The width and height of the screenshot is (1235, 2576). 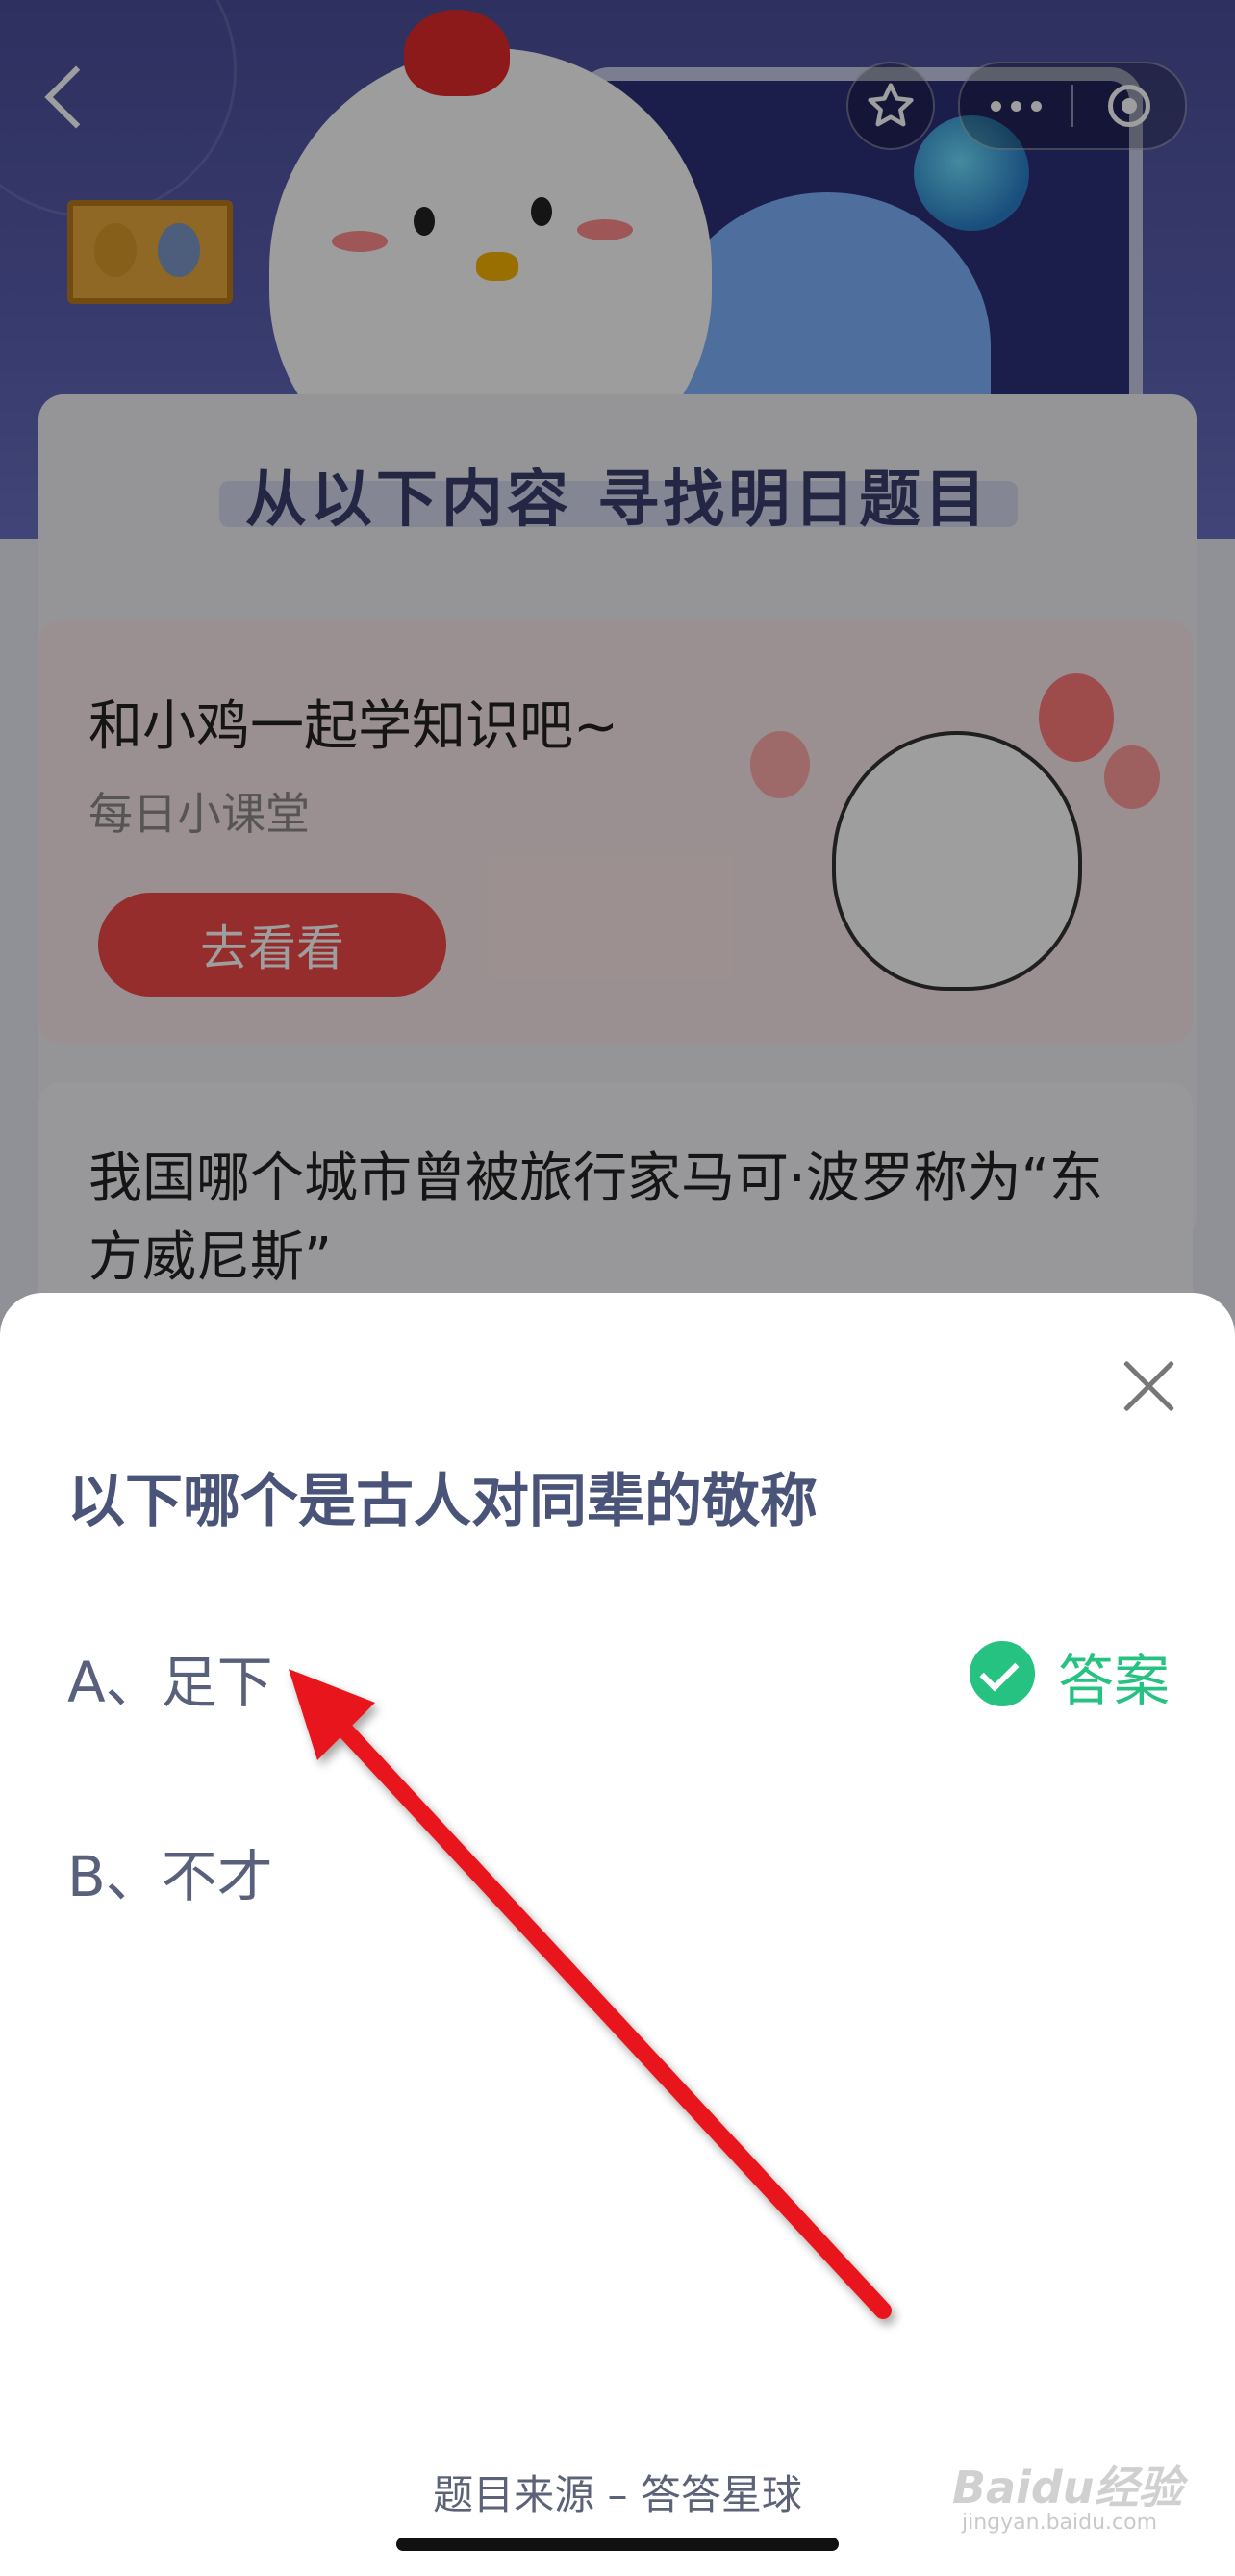 What do you see at coordinates (1067, 2487) in the screenshot?
I see `baidu-watermark: Baidu经验` at bounding box center [1067, 2487].